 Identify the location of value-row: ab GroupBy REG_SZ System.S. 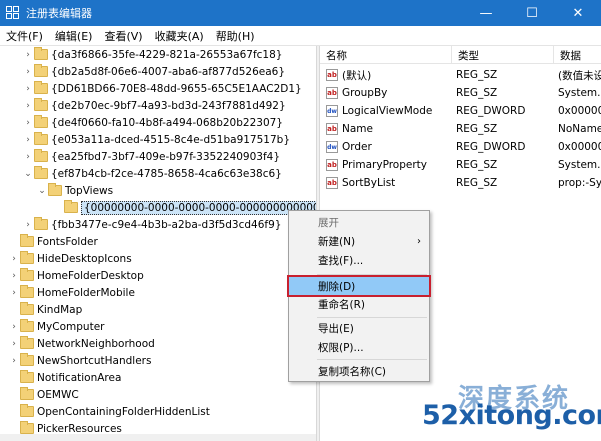
(460, 93).